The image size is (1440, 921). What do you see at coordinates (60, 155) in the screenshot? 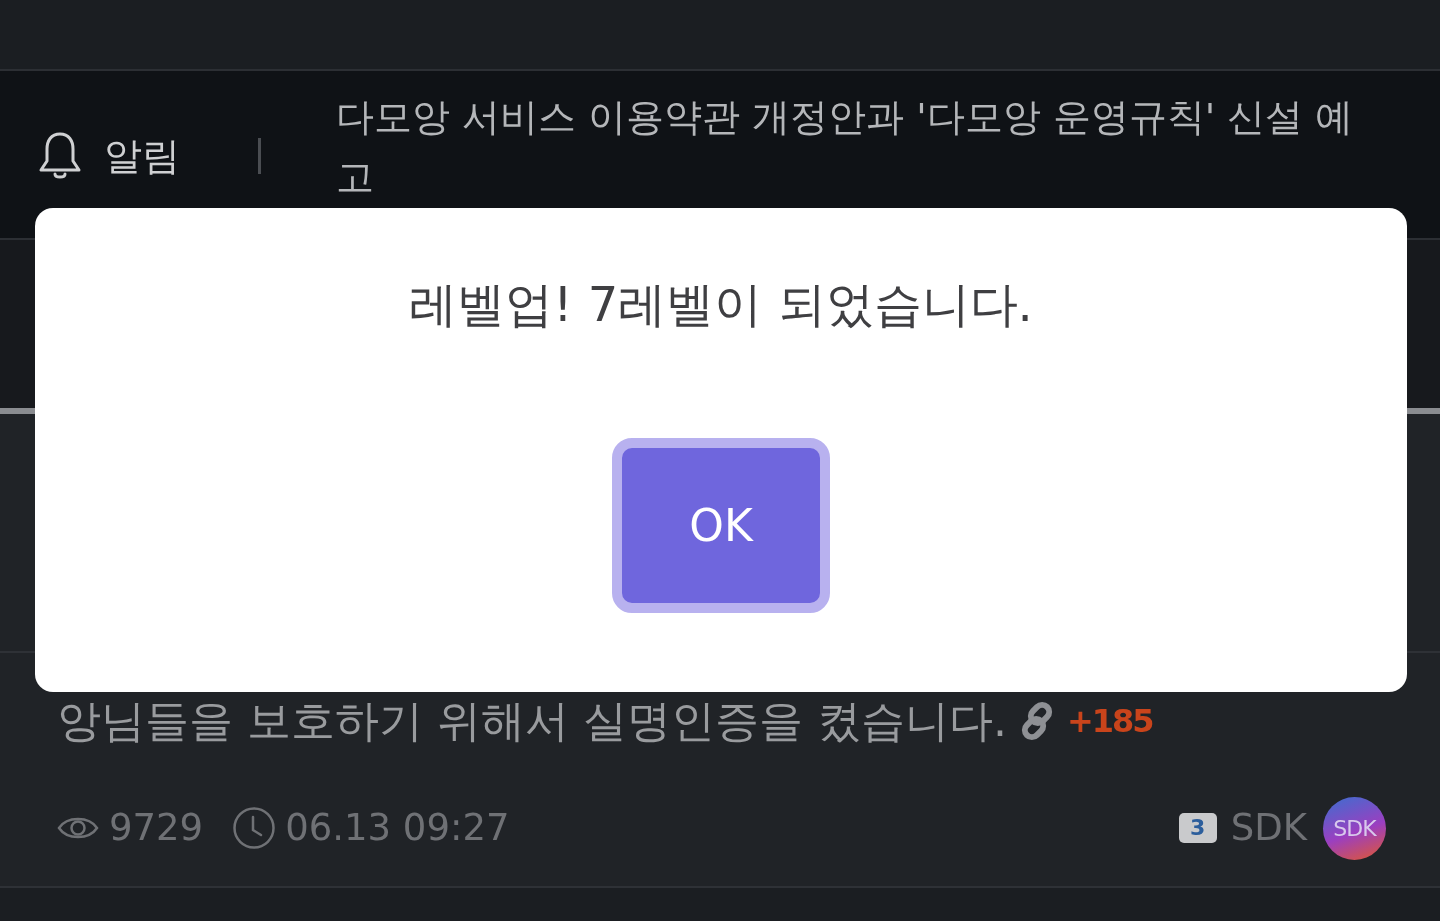
I see `bell-icon` at bounding box center [60, 155].